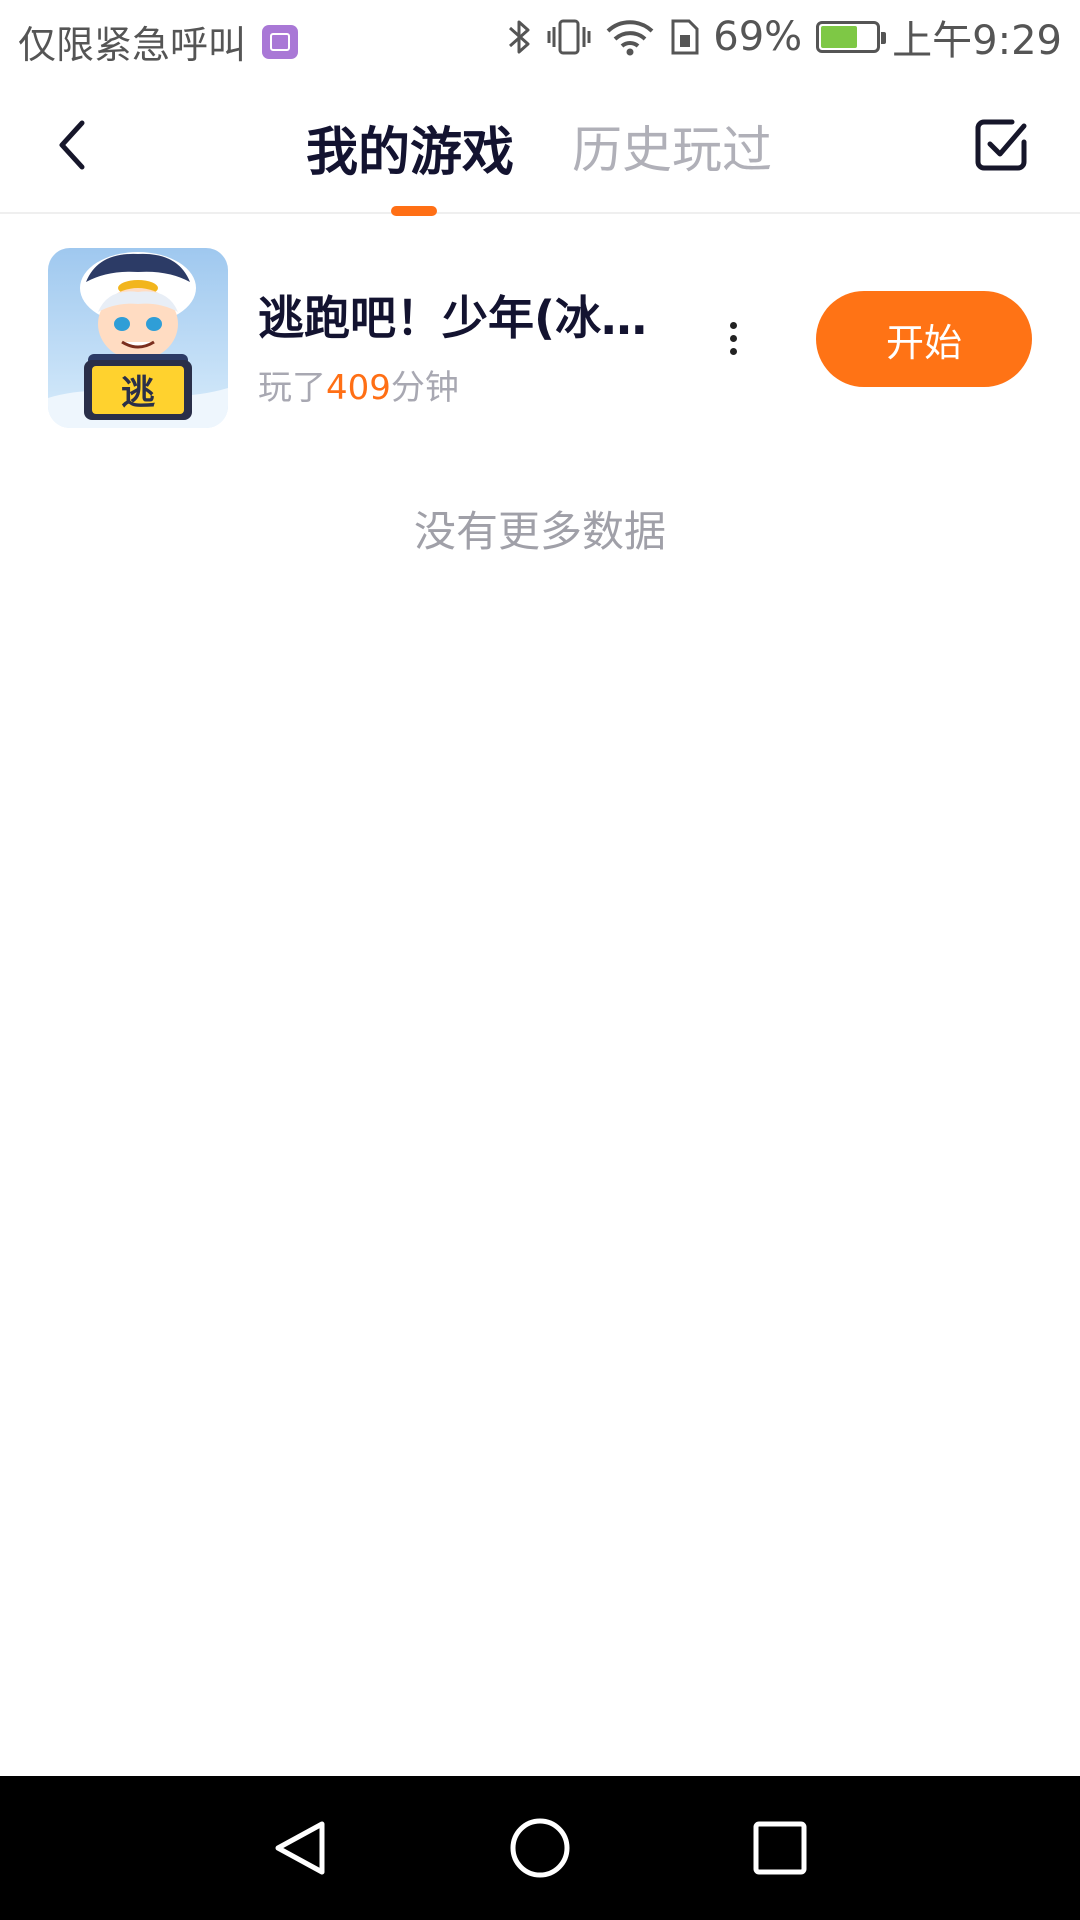 Image resolution: width=1080 pixels, height=1920 pixels. What do you see at coordinates (685, 37) in the screenshot?
I see `sim-icon` at bounding box center [685, 37].